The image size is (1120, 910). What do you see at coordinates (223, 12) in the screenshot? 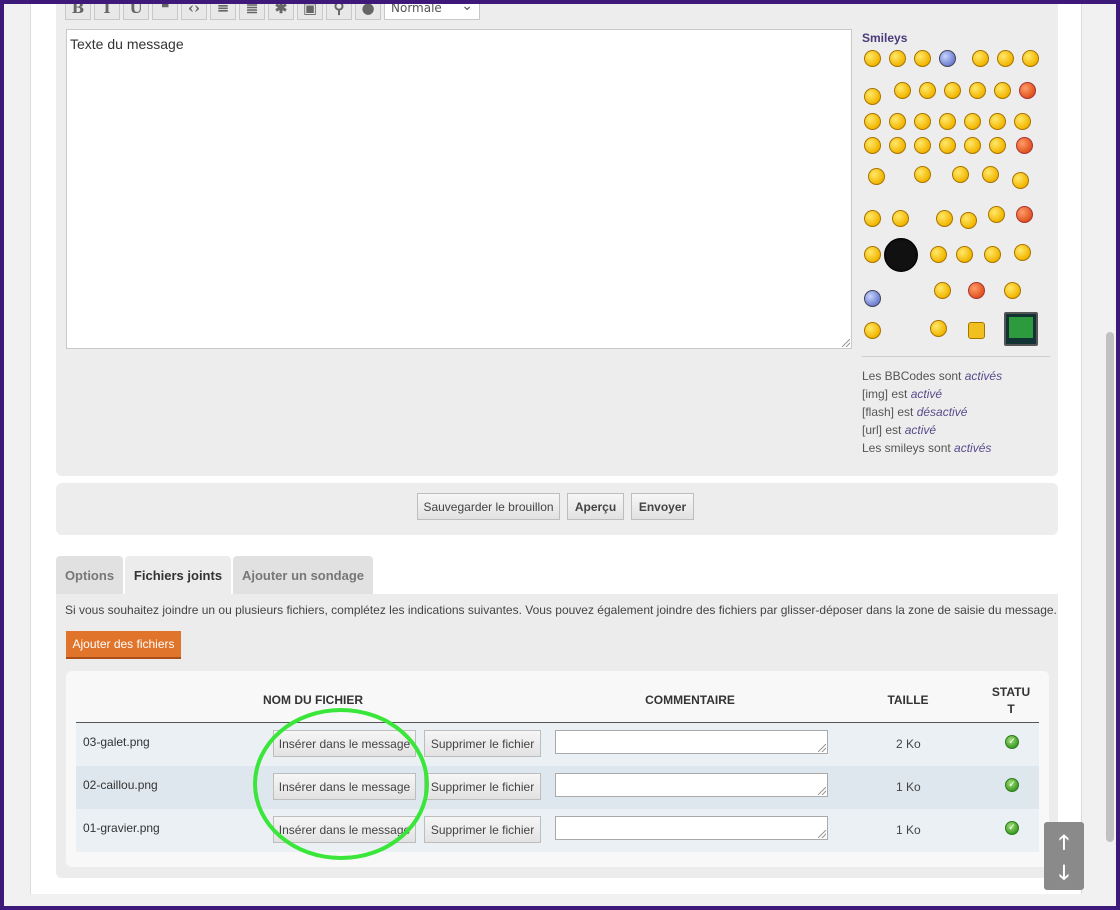
I see `list-icon: ≡` at bounding box center [223, 12].